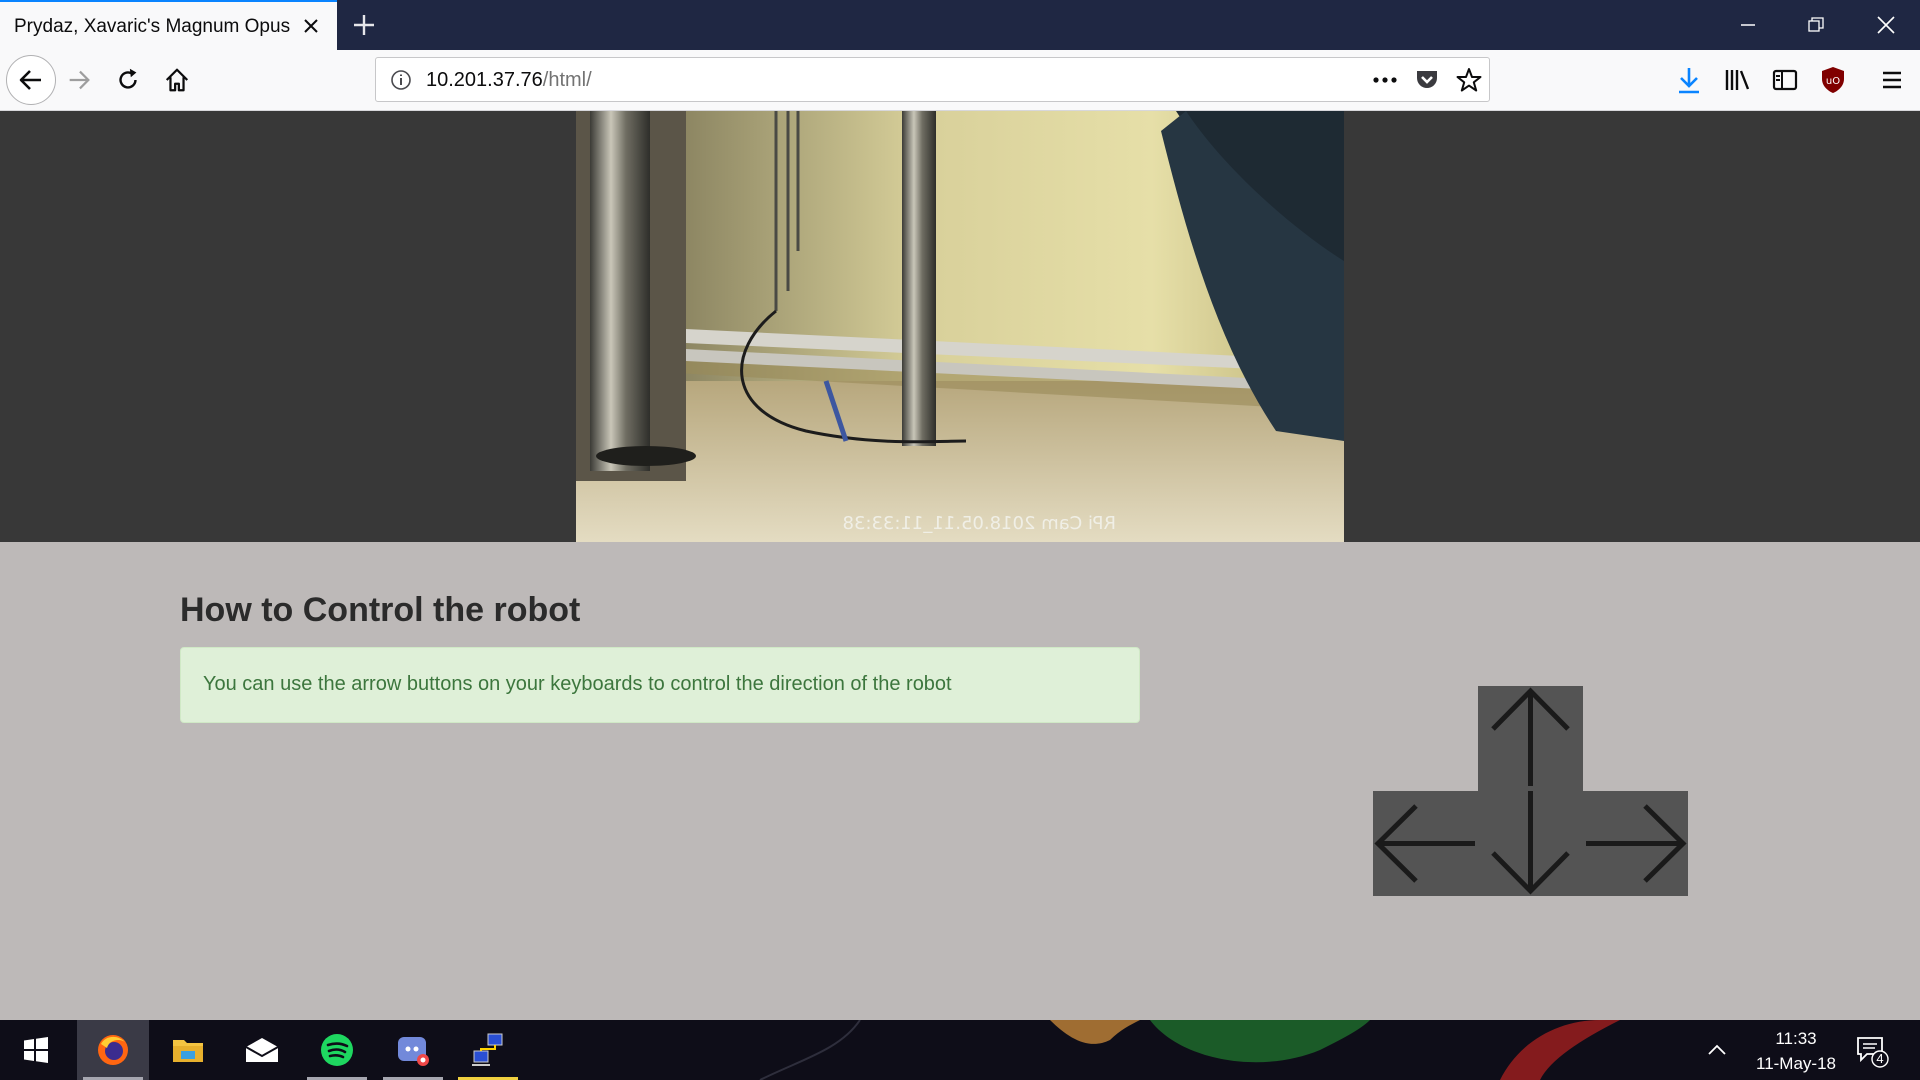  What do you see at coordinates (311, 26) in the screenshot?
I see `close-tab-icon` at bounding box center [311, 26].